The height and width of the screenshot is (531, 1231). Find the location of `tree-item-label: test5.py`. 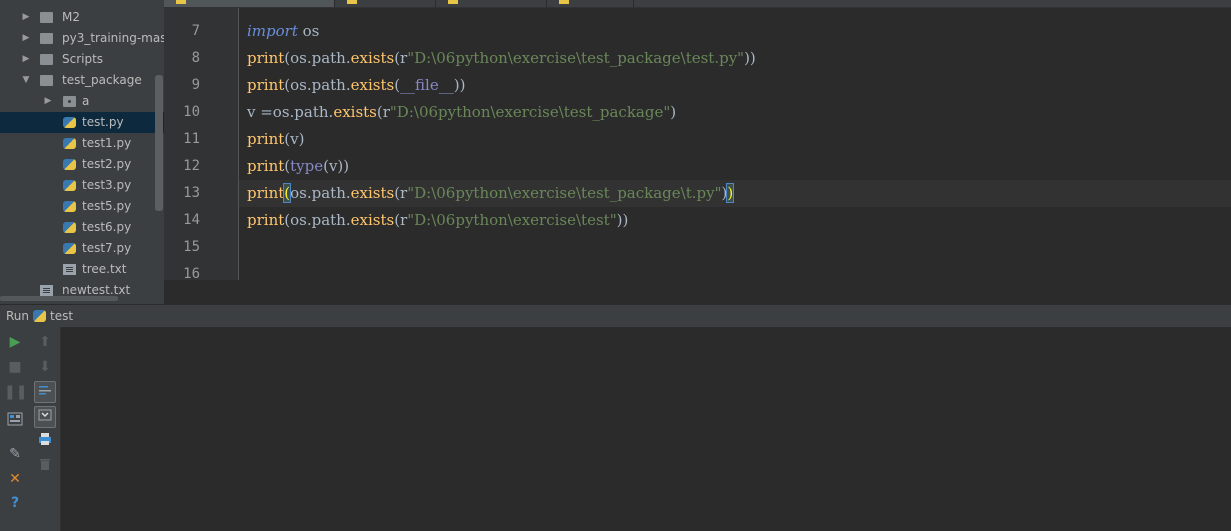

tree-item-label: test5.py is located at coordinates (107, 206).